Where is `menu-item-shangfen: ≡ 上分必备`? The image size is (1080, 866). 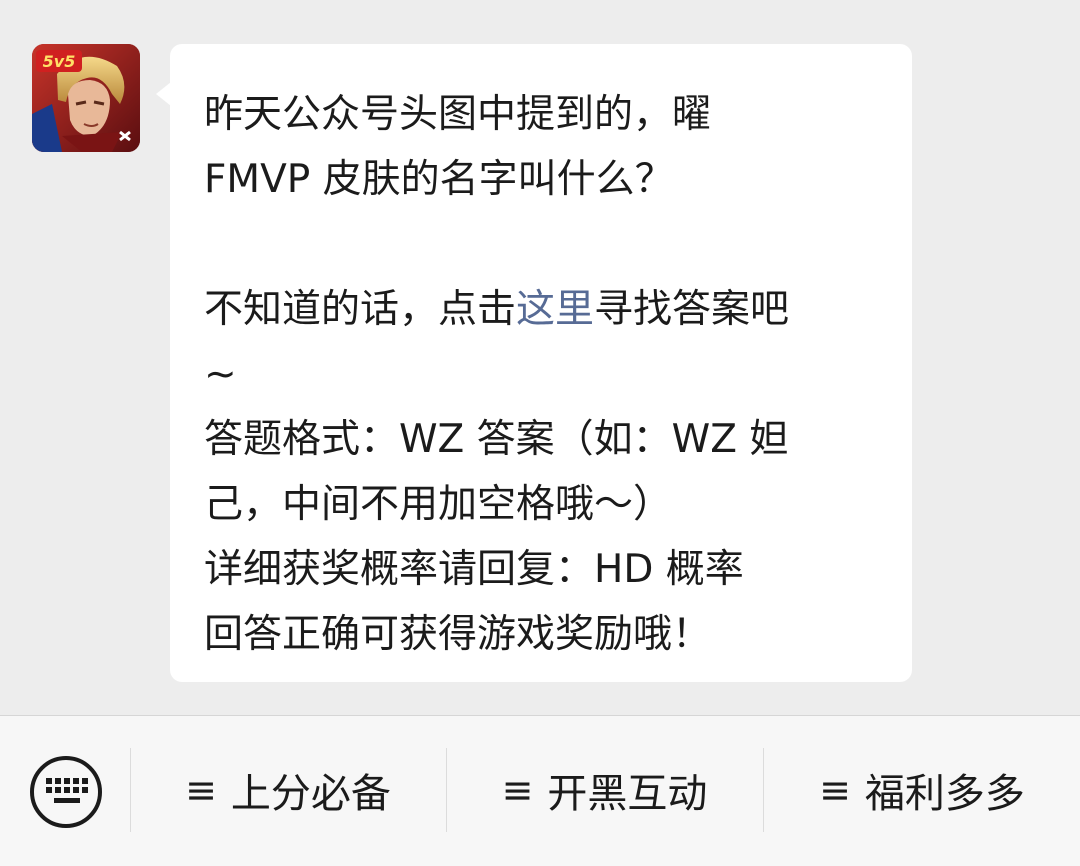 menu-item-shangfen: ≡ 上分必备 is located at coordinates (288, 790).